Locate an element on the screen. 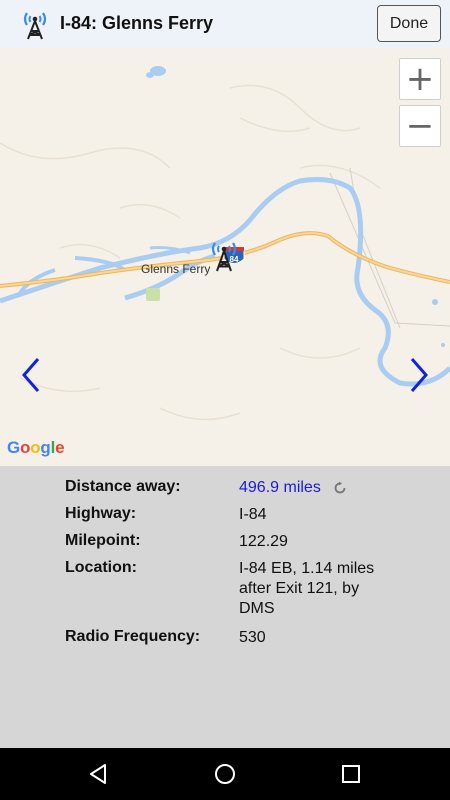 This screenshot has width=450, height=800. chevron-right-icon is located at coordinates (419, 375).